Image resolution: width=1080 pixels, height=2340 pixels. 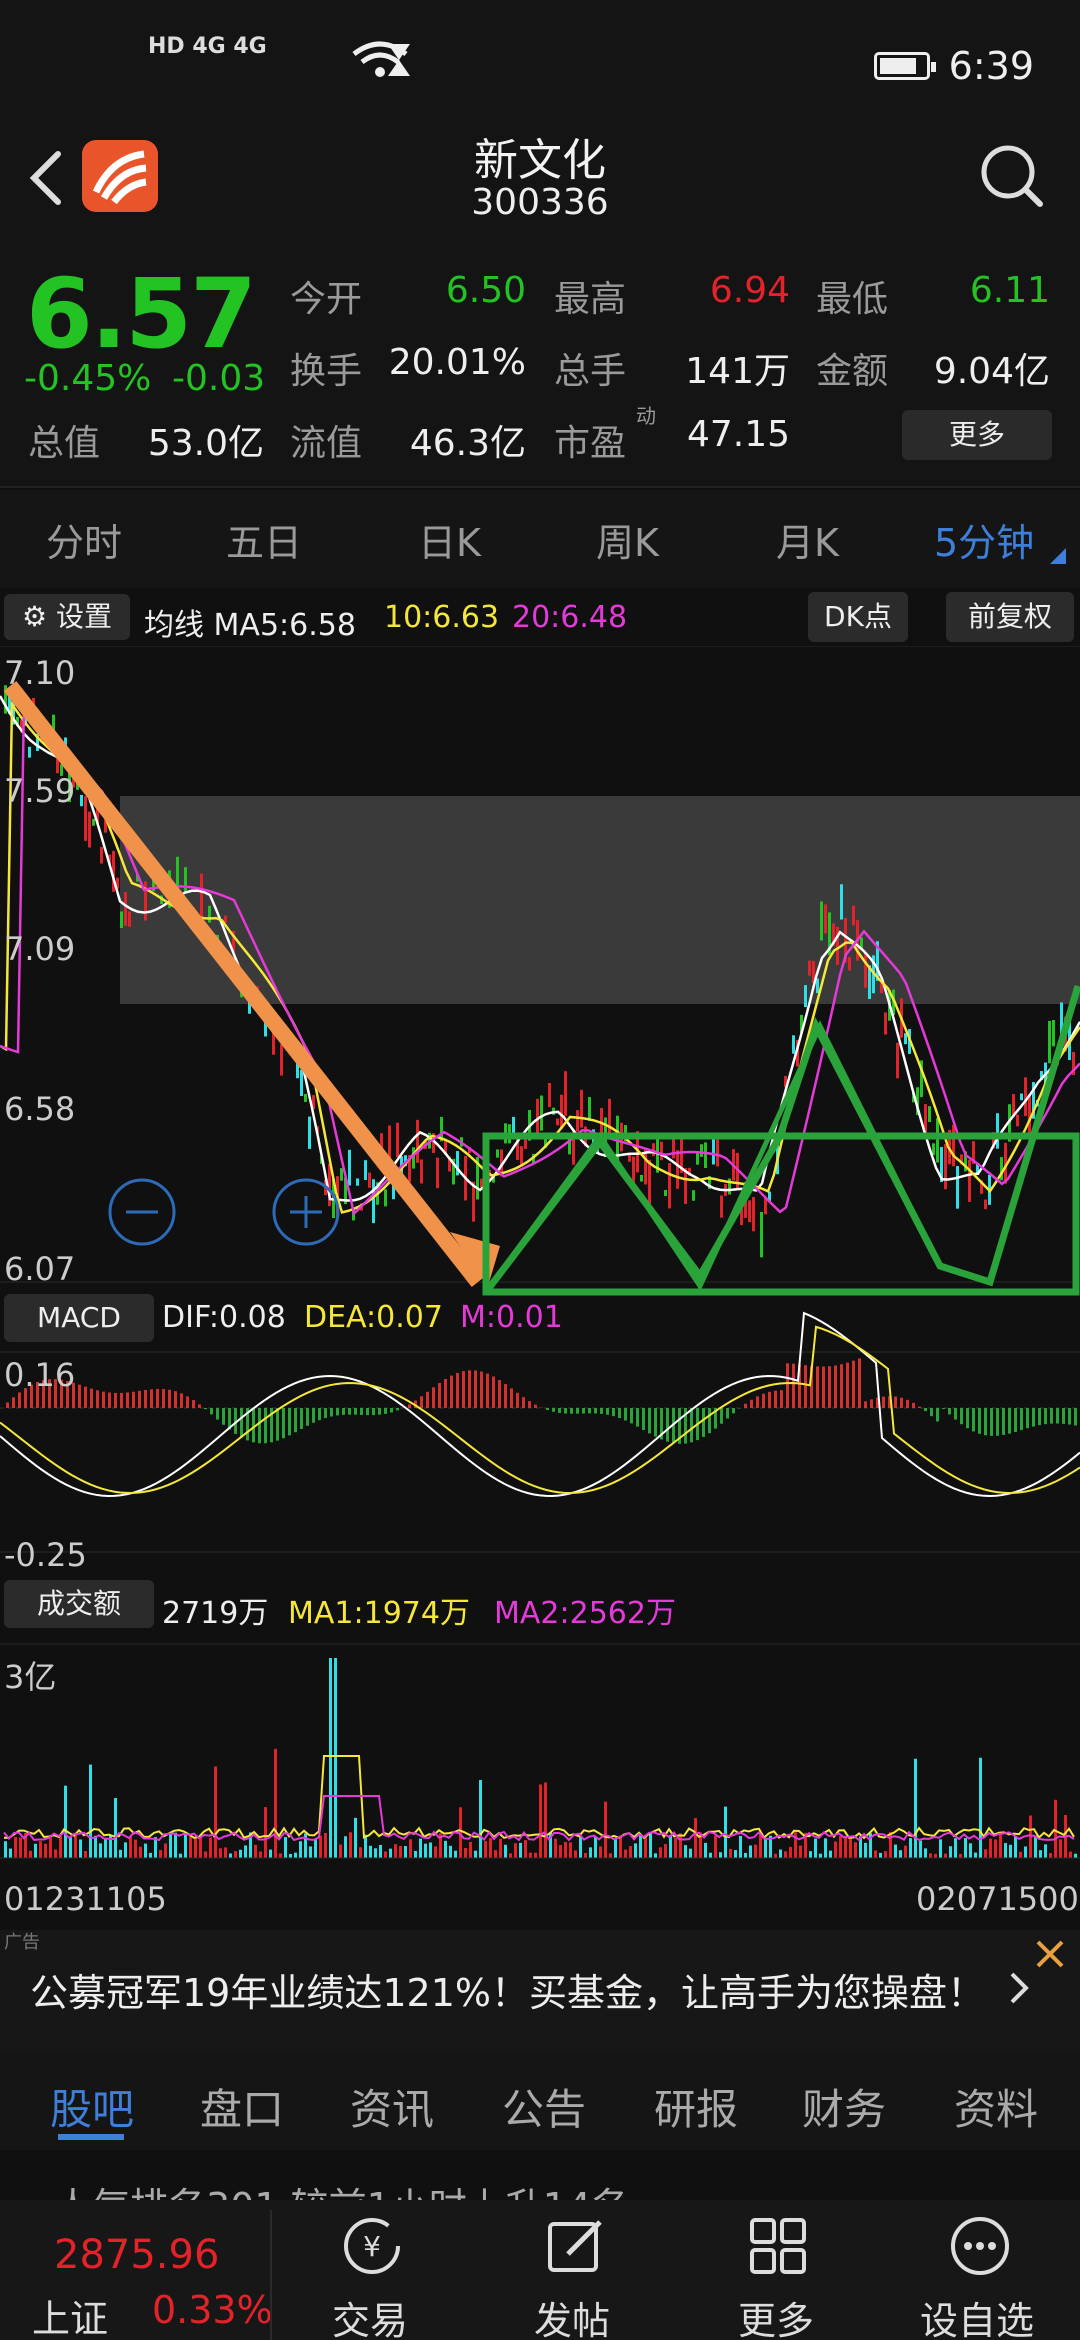 I want to click on high-label: 最高, so click(x=590, y=299).